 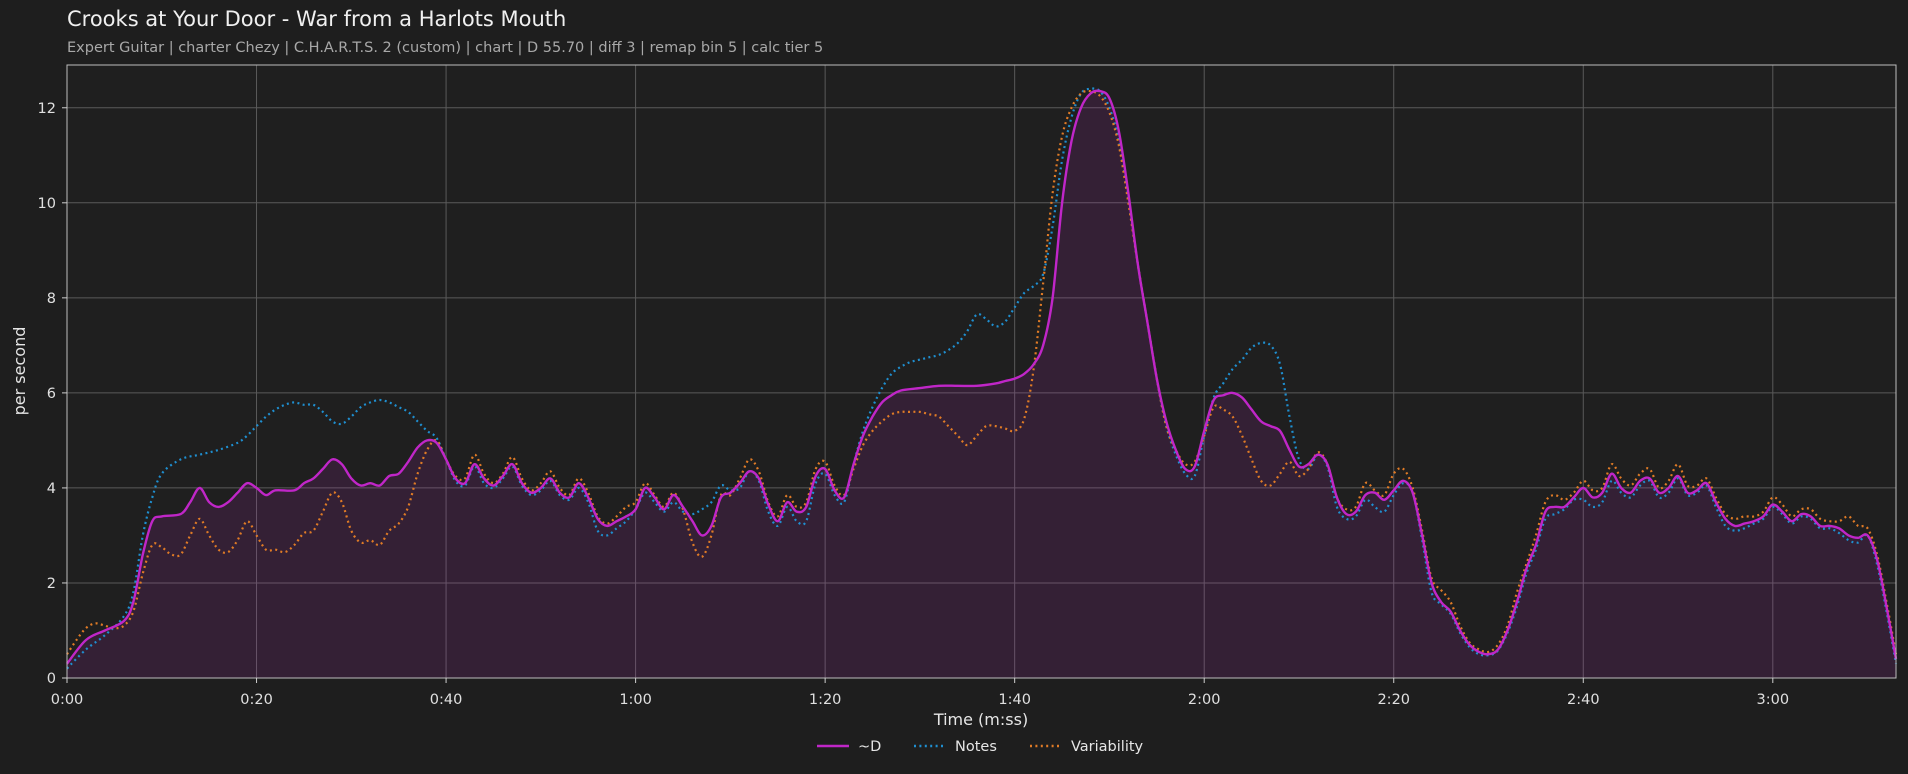 What do you see at coordinates (256, 700) in the screenshot?
I see `x-tick-label: 0:20` at bounding box center [256, 700].